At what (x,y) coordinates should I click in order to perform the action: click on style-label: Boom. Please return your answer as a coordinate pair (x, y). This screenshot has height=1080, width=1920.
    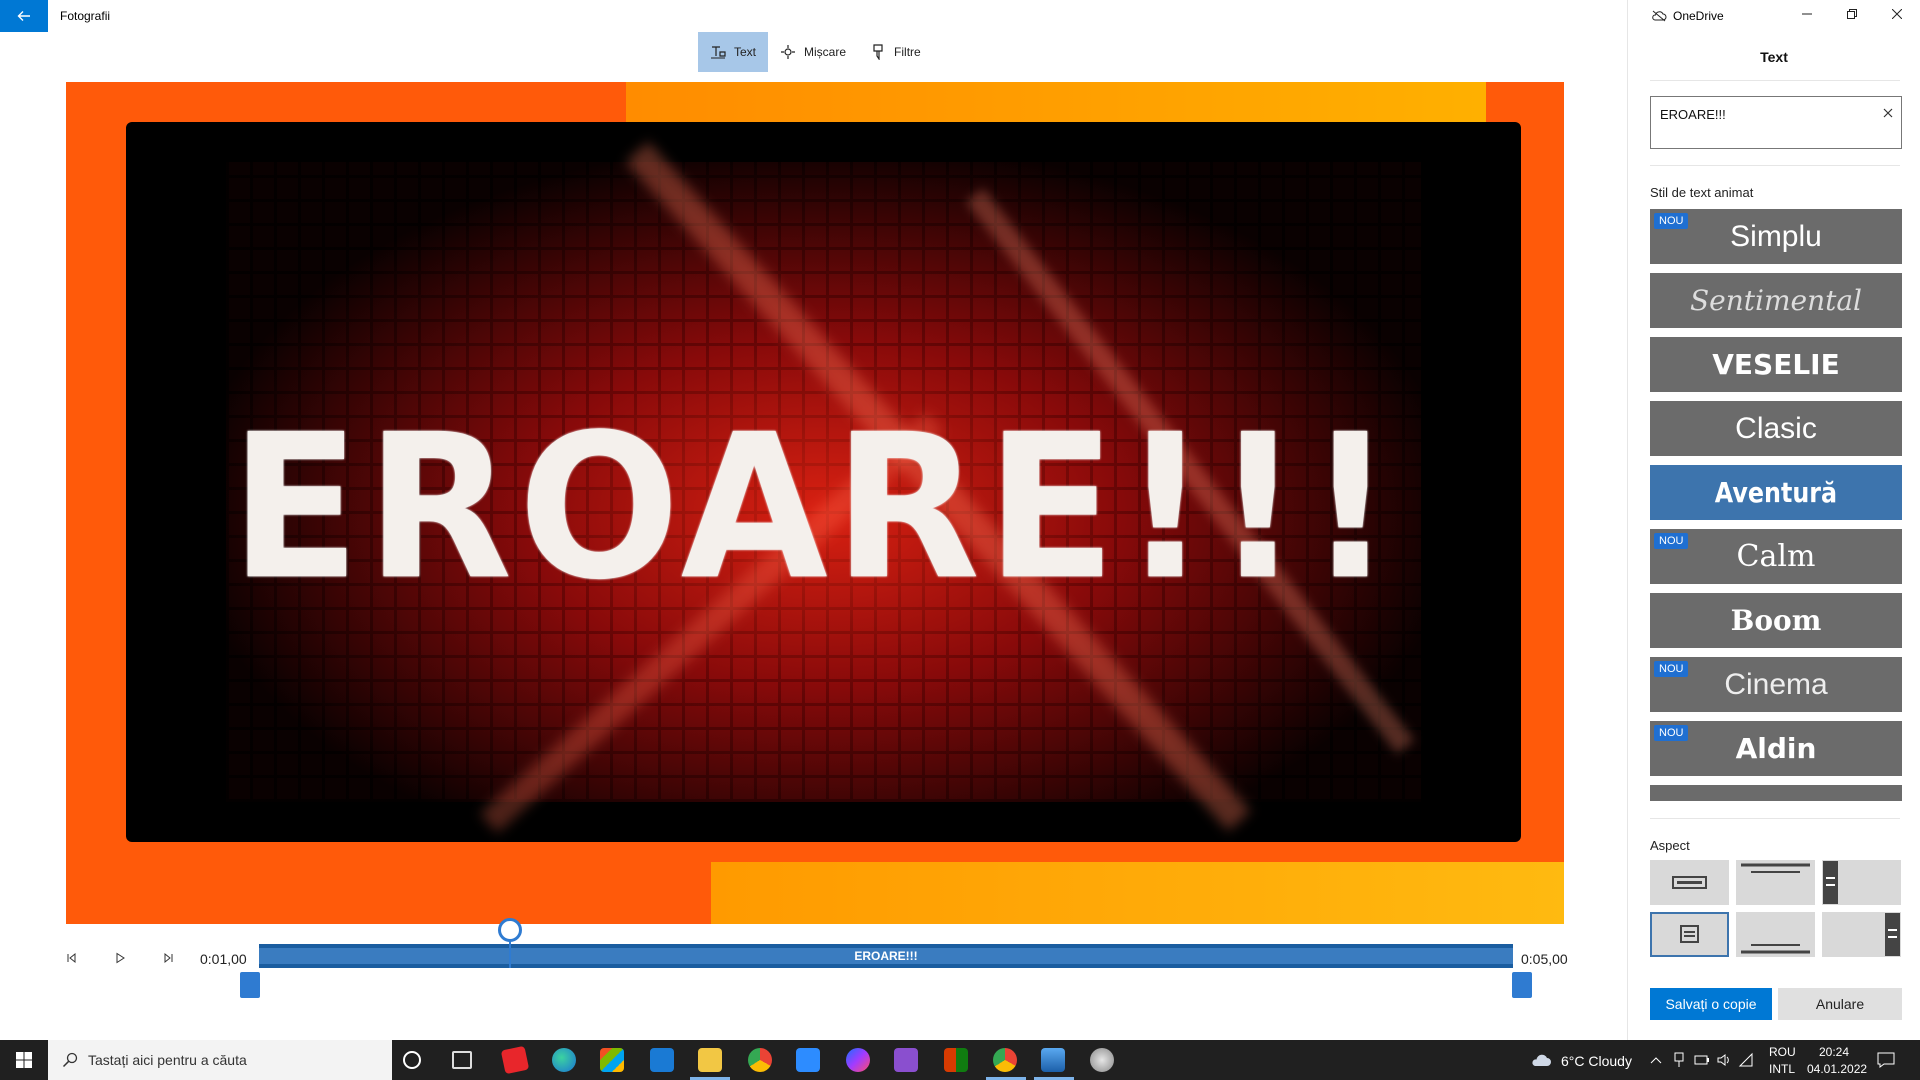
    Looking at the image, I should click on (1776, 620).